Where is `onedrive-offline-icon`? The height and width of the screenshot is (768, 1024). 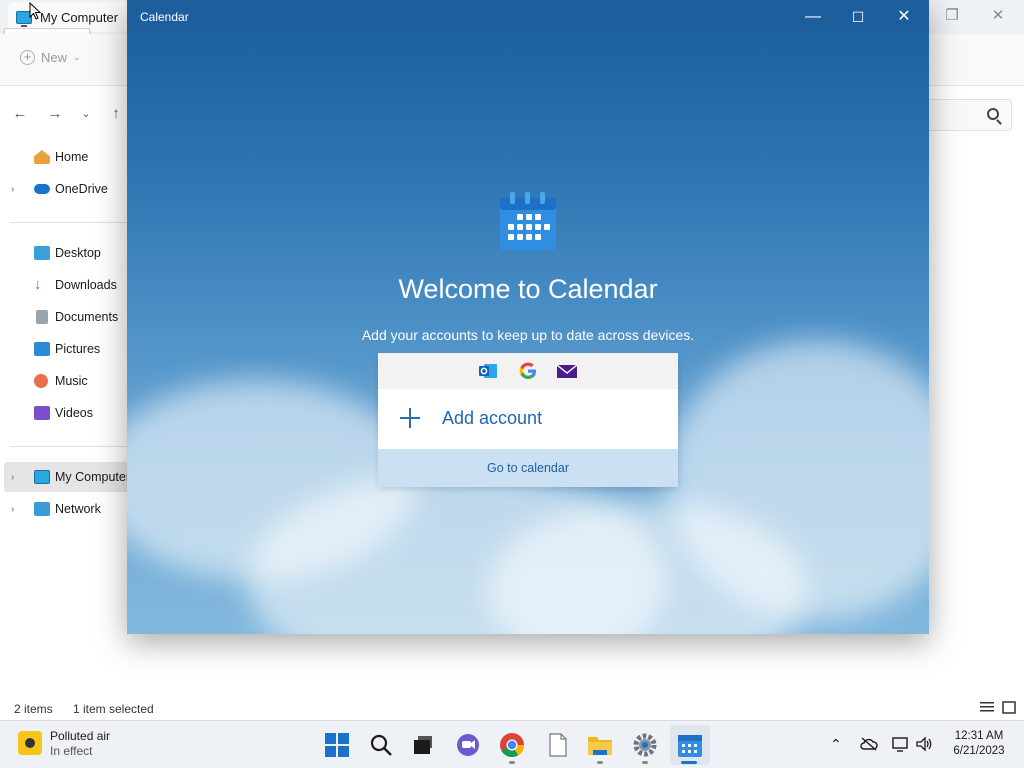 onedrive-offline-icon is located at coordinates (869, 744).